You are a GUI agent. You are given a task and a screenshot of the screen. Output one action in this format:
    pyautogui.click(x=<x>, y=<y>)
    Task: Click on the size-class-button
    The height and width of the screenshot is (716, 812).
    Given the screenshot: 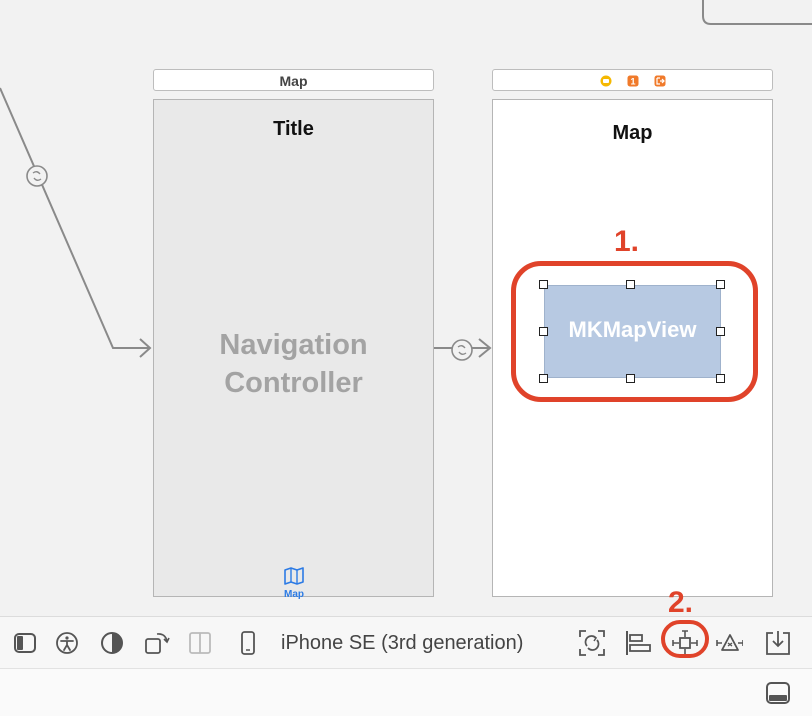 What is the action you would take?
    pyautogui.click(x=200, y=643)
    